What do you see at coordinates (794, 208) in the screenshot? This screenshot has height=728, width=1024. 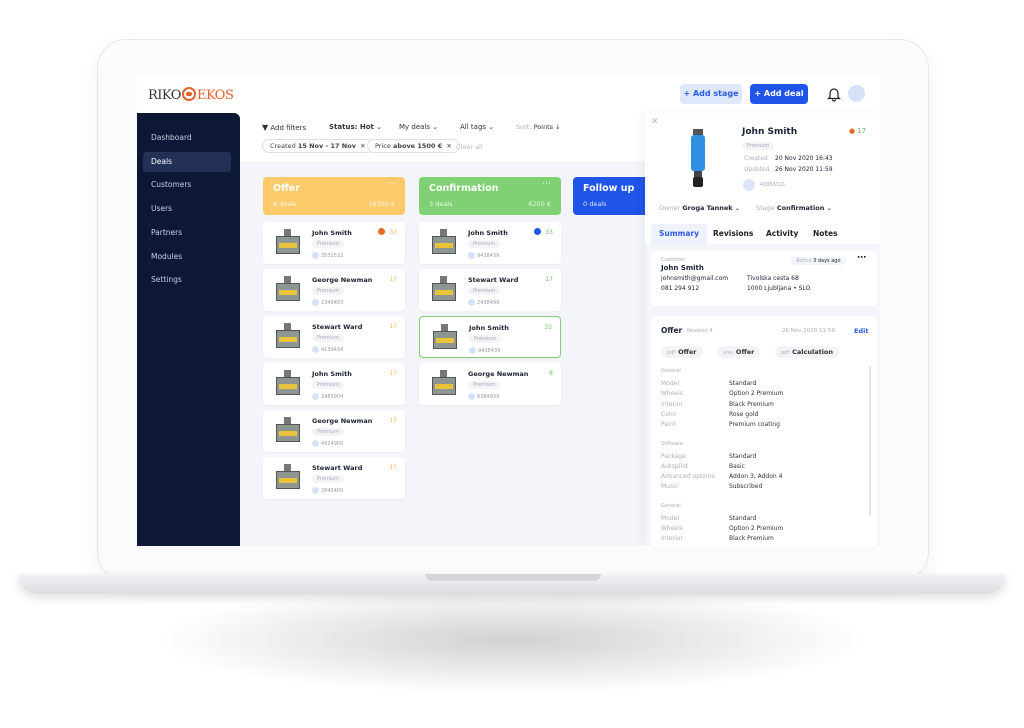 I see `stage-dropdown: Stage Confirmation ⌄` at bounding box center [794, 208].